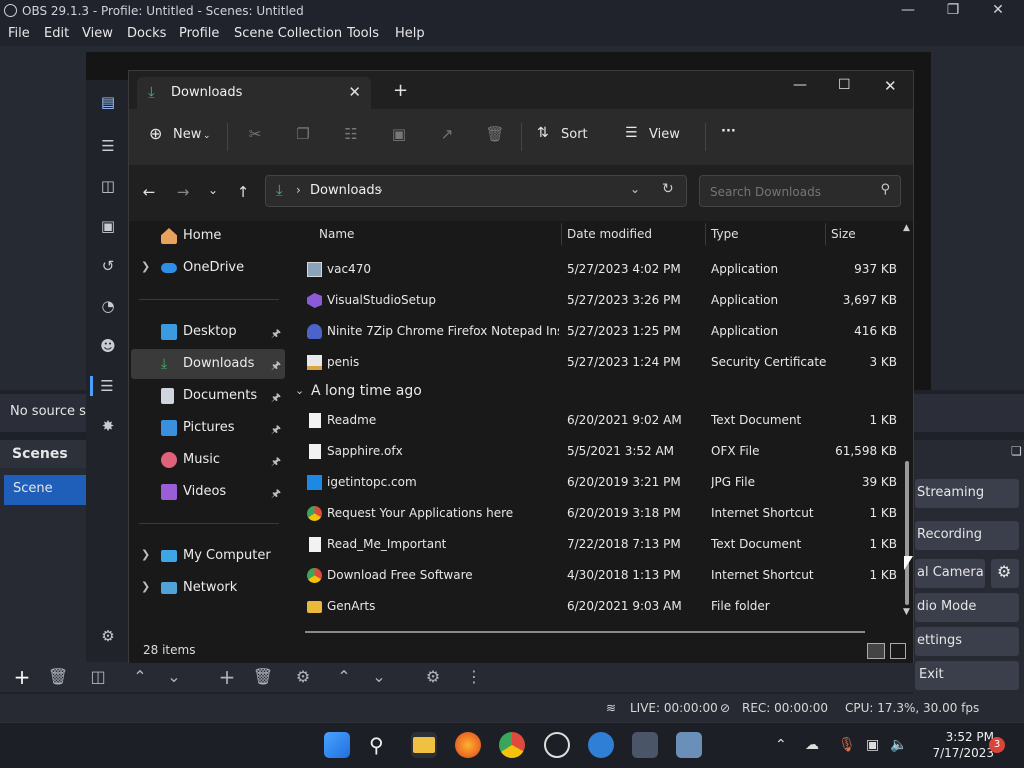  I want to click on vertical-scrollbar: ▲ ▼, so click(908, 430).